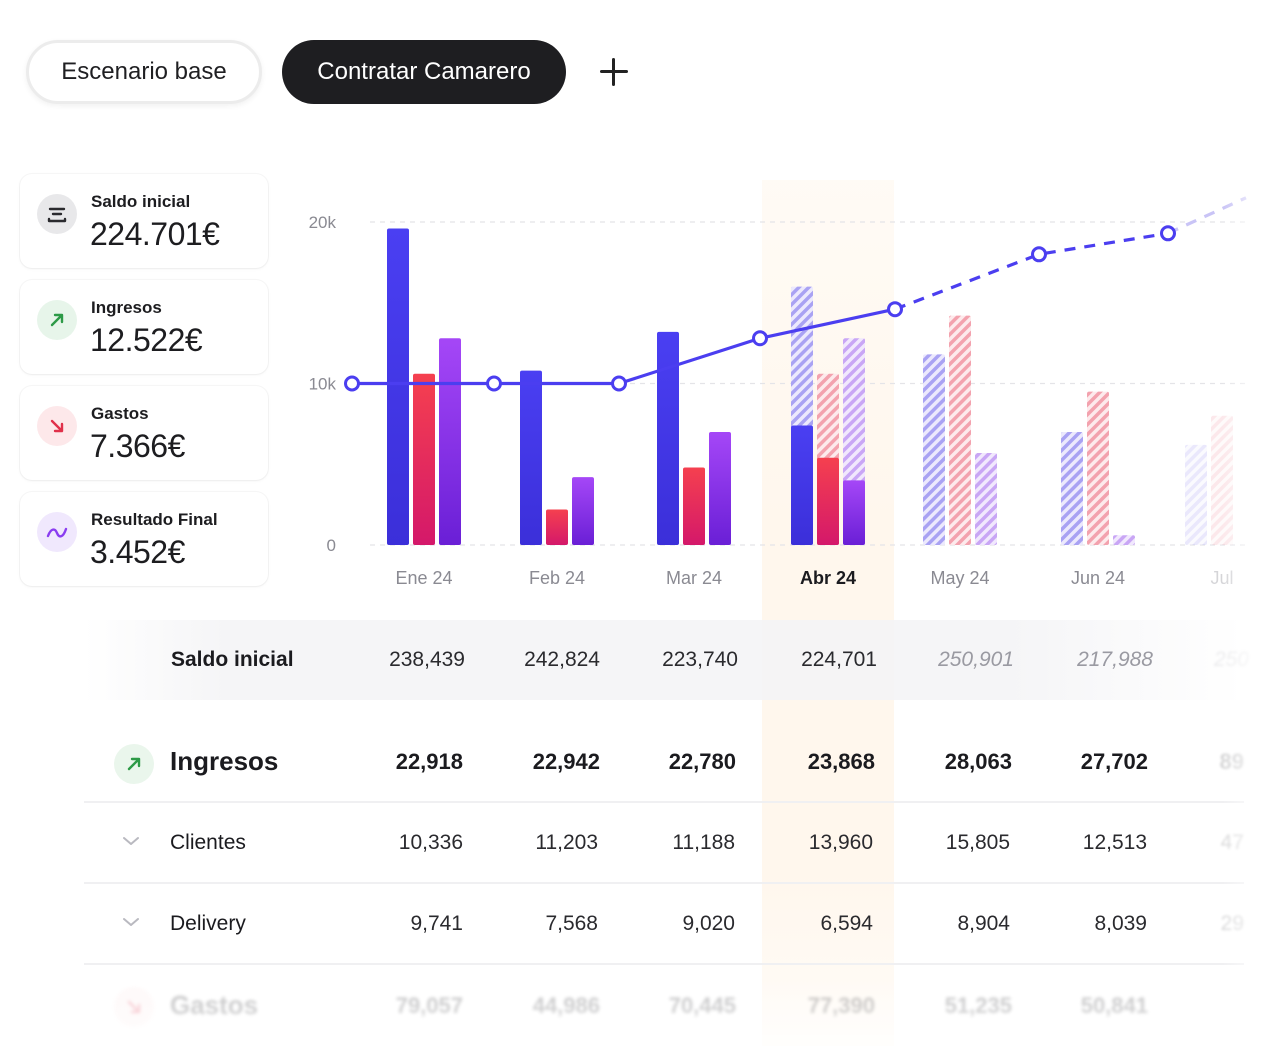 This screenshot has width=1282, height=1046. Describe the element at coordinates (977, 842) in the screenshot. I see `table-cell: 15,805` at that location.